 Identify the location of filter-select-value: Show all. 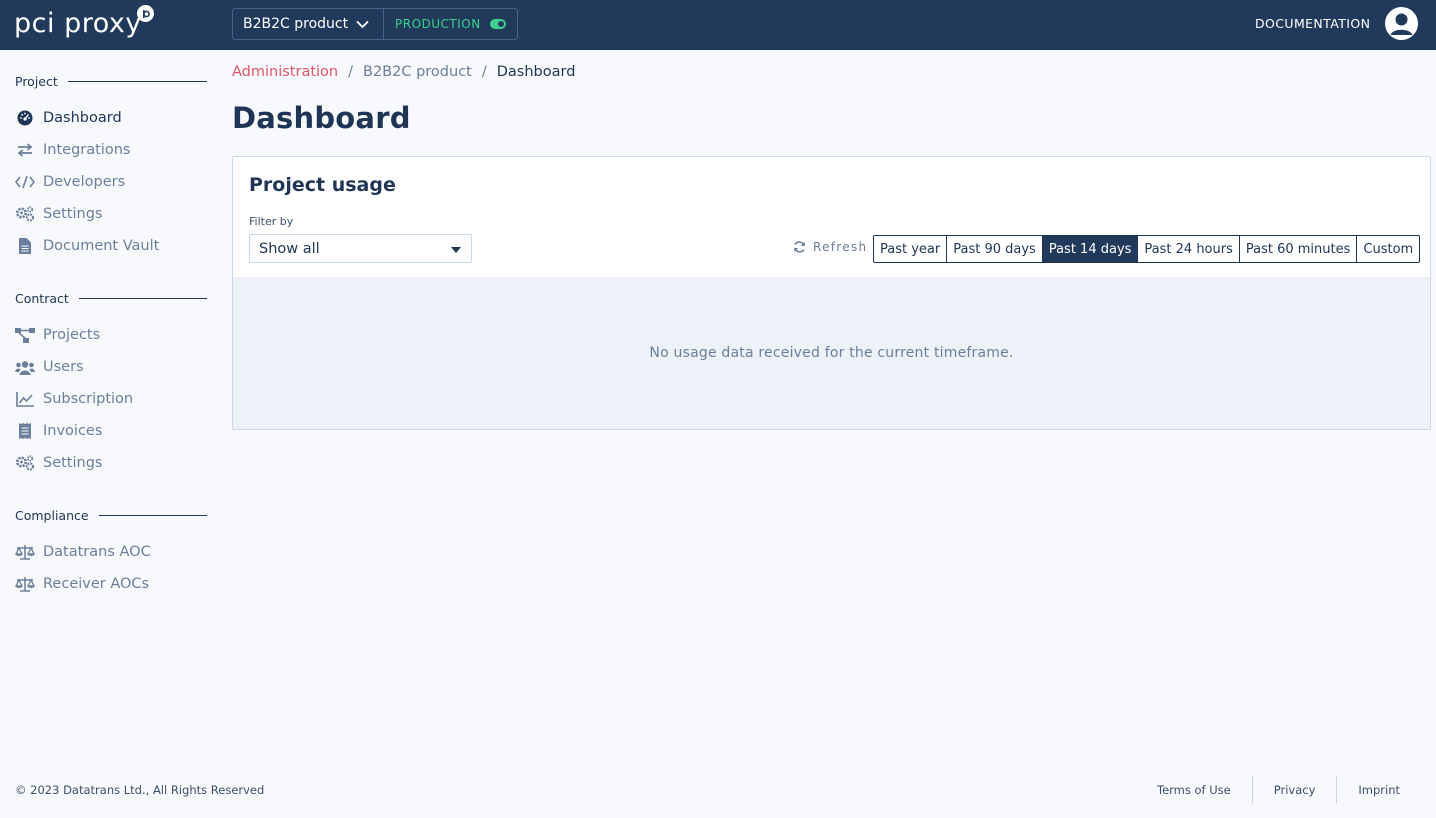
(289, 248).